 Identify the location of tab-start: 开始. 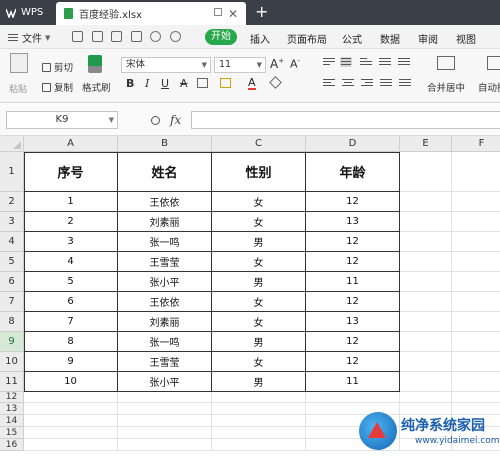
(221, 37).